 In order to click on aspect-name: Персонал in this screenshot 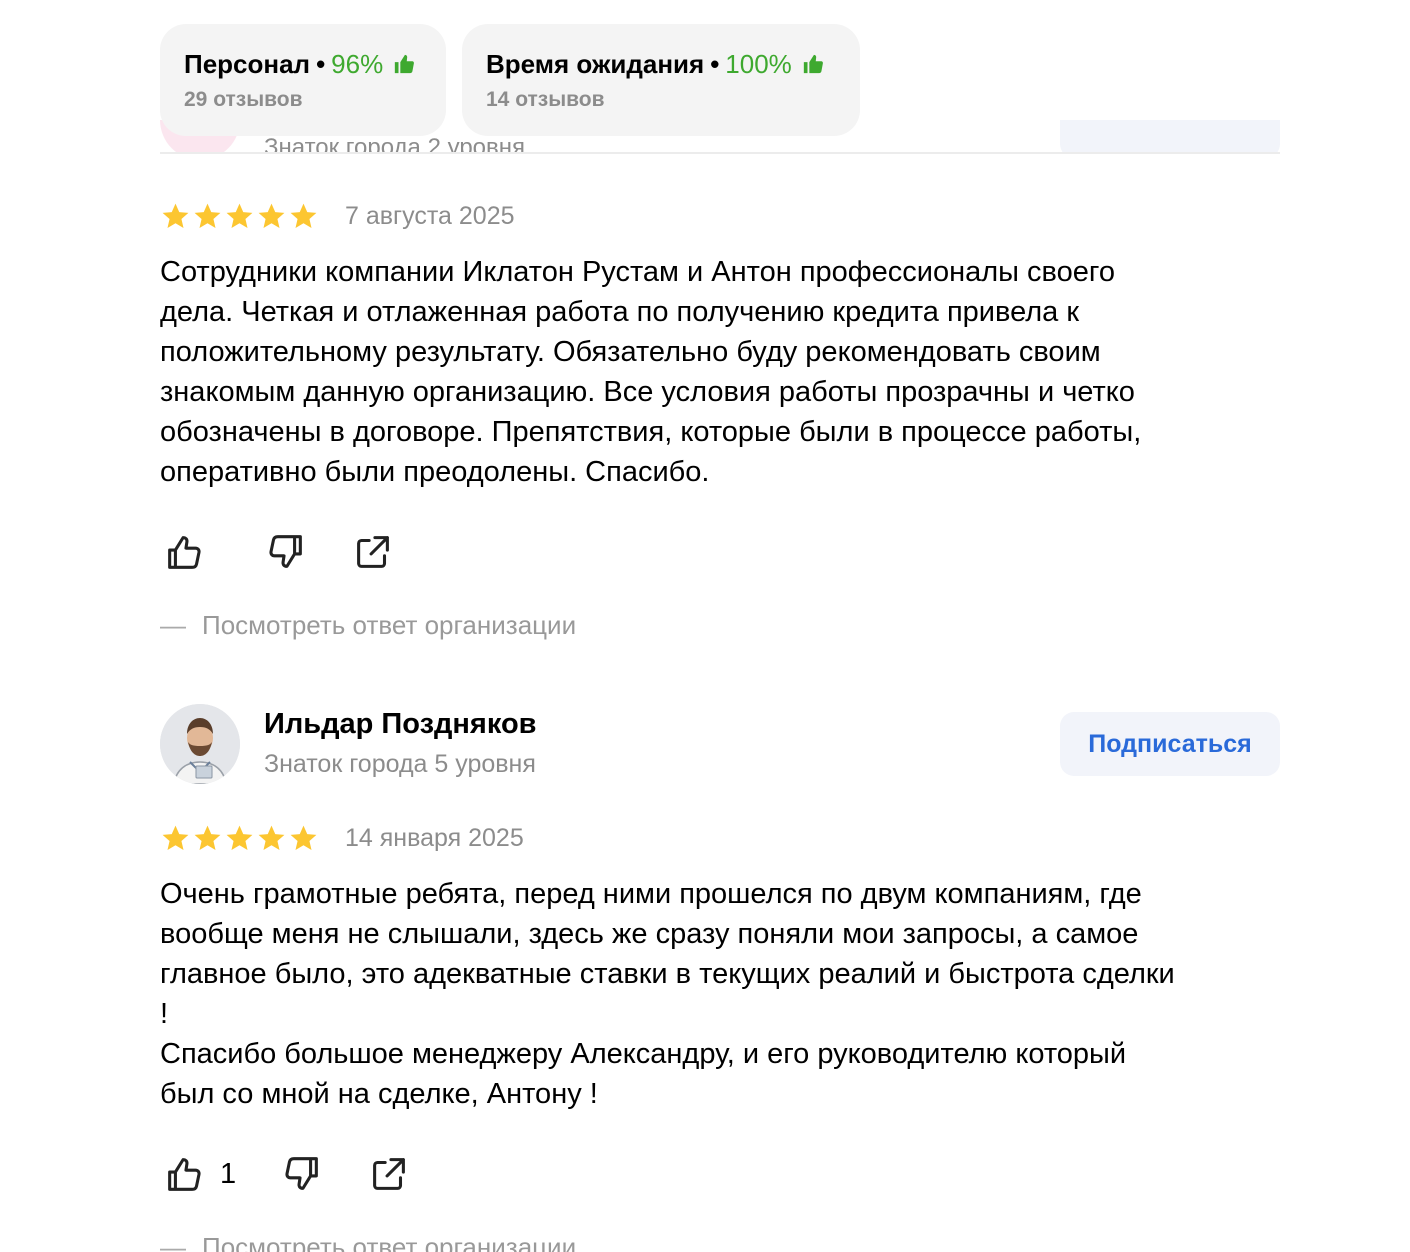, I will do `click(247, 63)`.